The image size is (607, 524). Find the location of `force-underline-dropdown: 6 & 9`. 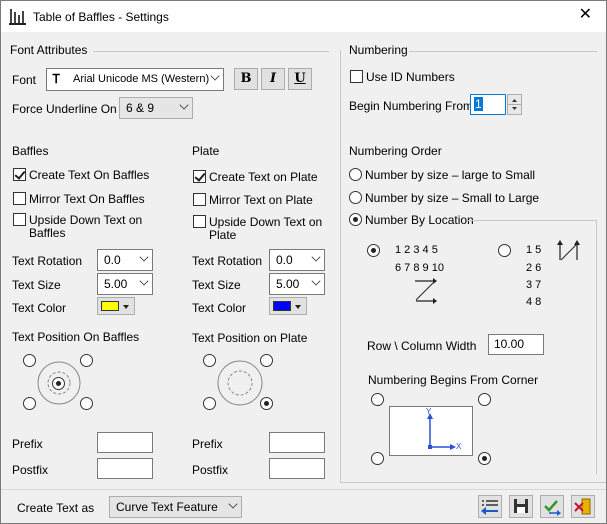

force-underline-dropdown: 6 & 9 is located at coordinates (156, 108).